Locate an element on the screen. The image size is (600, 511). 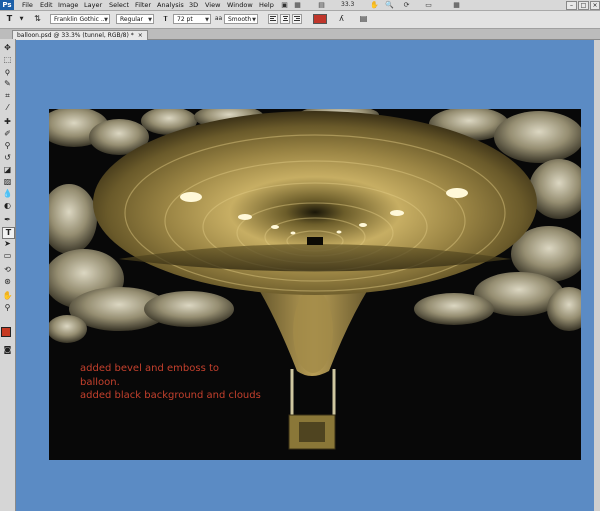
history-brush-tool-icon: ↺ is located at coordinates (7, 158).